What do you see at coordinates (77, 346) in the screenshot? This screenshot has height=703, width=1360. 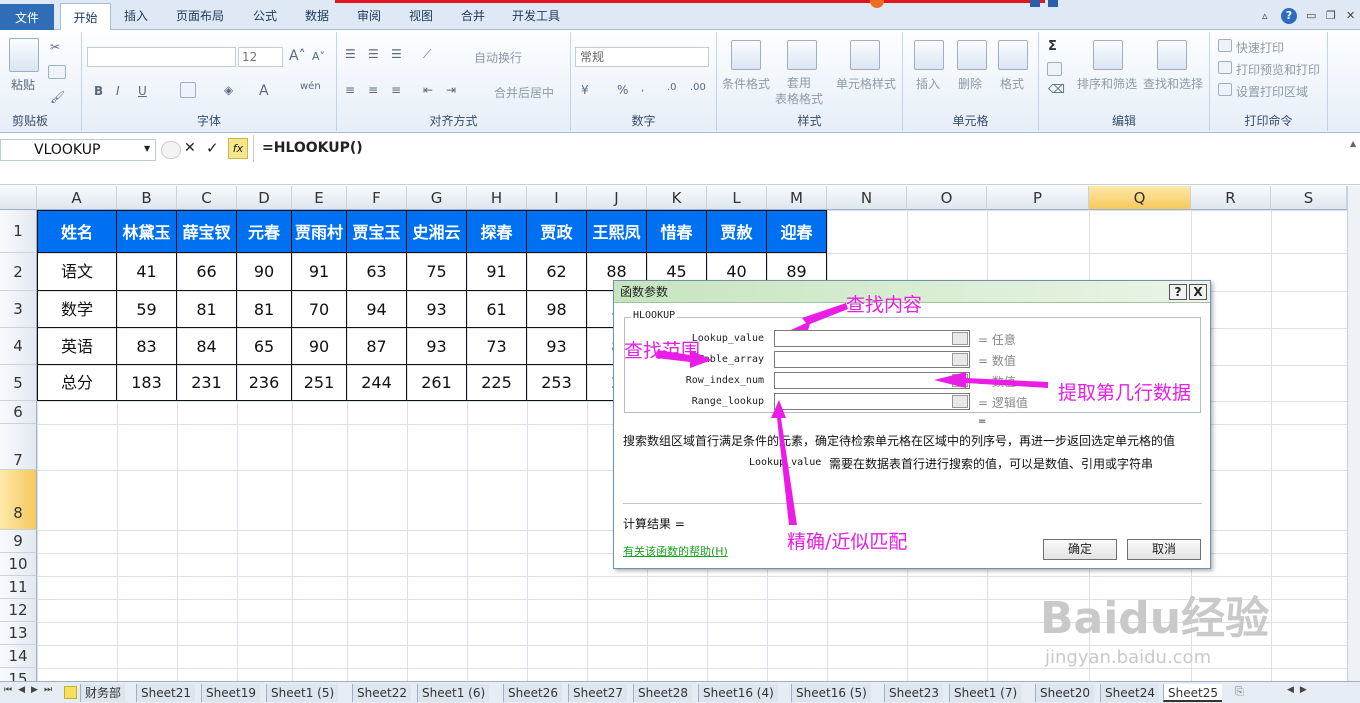 I see `table-cell: 英语` at bounding box center [77, 346].